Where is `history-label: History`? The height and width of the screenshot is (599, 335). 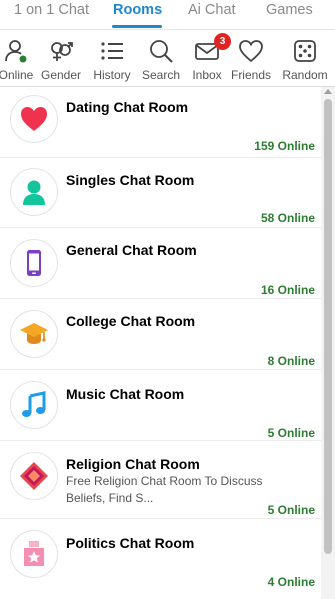 history-label: History is located at coordinates (112, 75).